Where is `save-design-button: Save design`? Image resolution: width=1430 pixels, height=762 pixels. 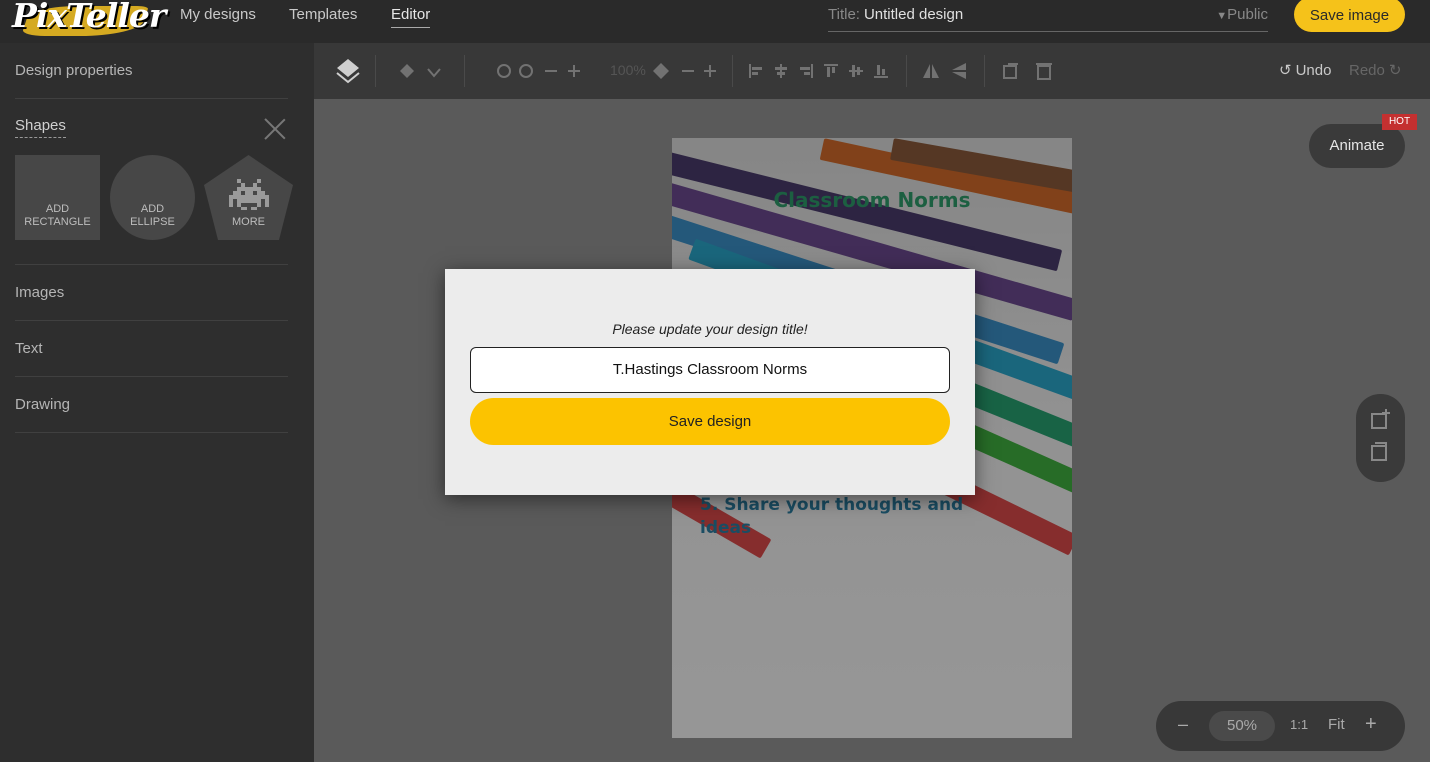 save-design-button: Save design is located at coordinates (710, 421).